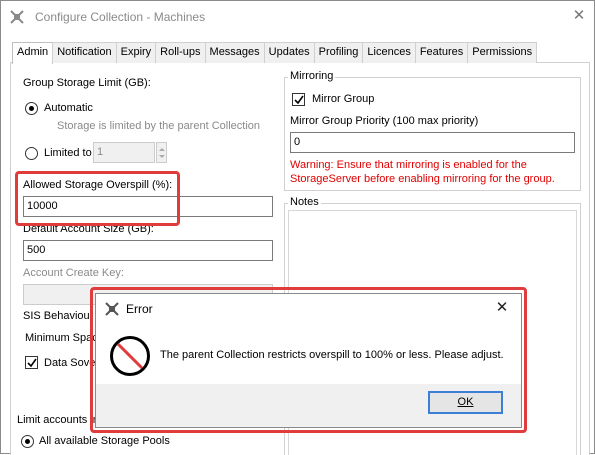 The height and width of the screenshot is (455, 595). Describe the element at coordinates (579, 16) in the screenshot. I see `close-icon: ✕` at that location.